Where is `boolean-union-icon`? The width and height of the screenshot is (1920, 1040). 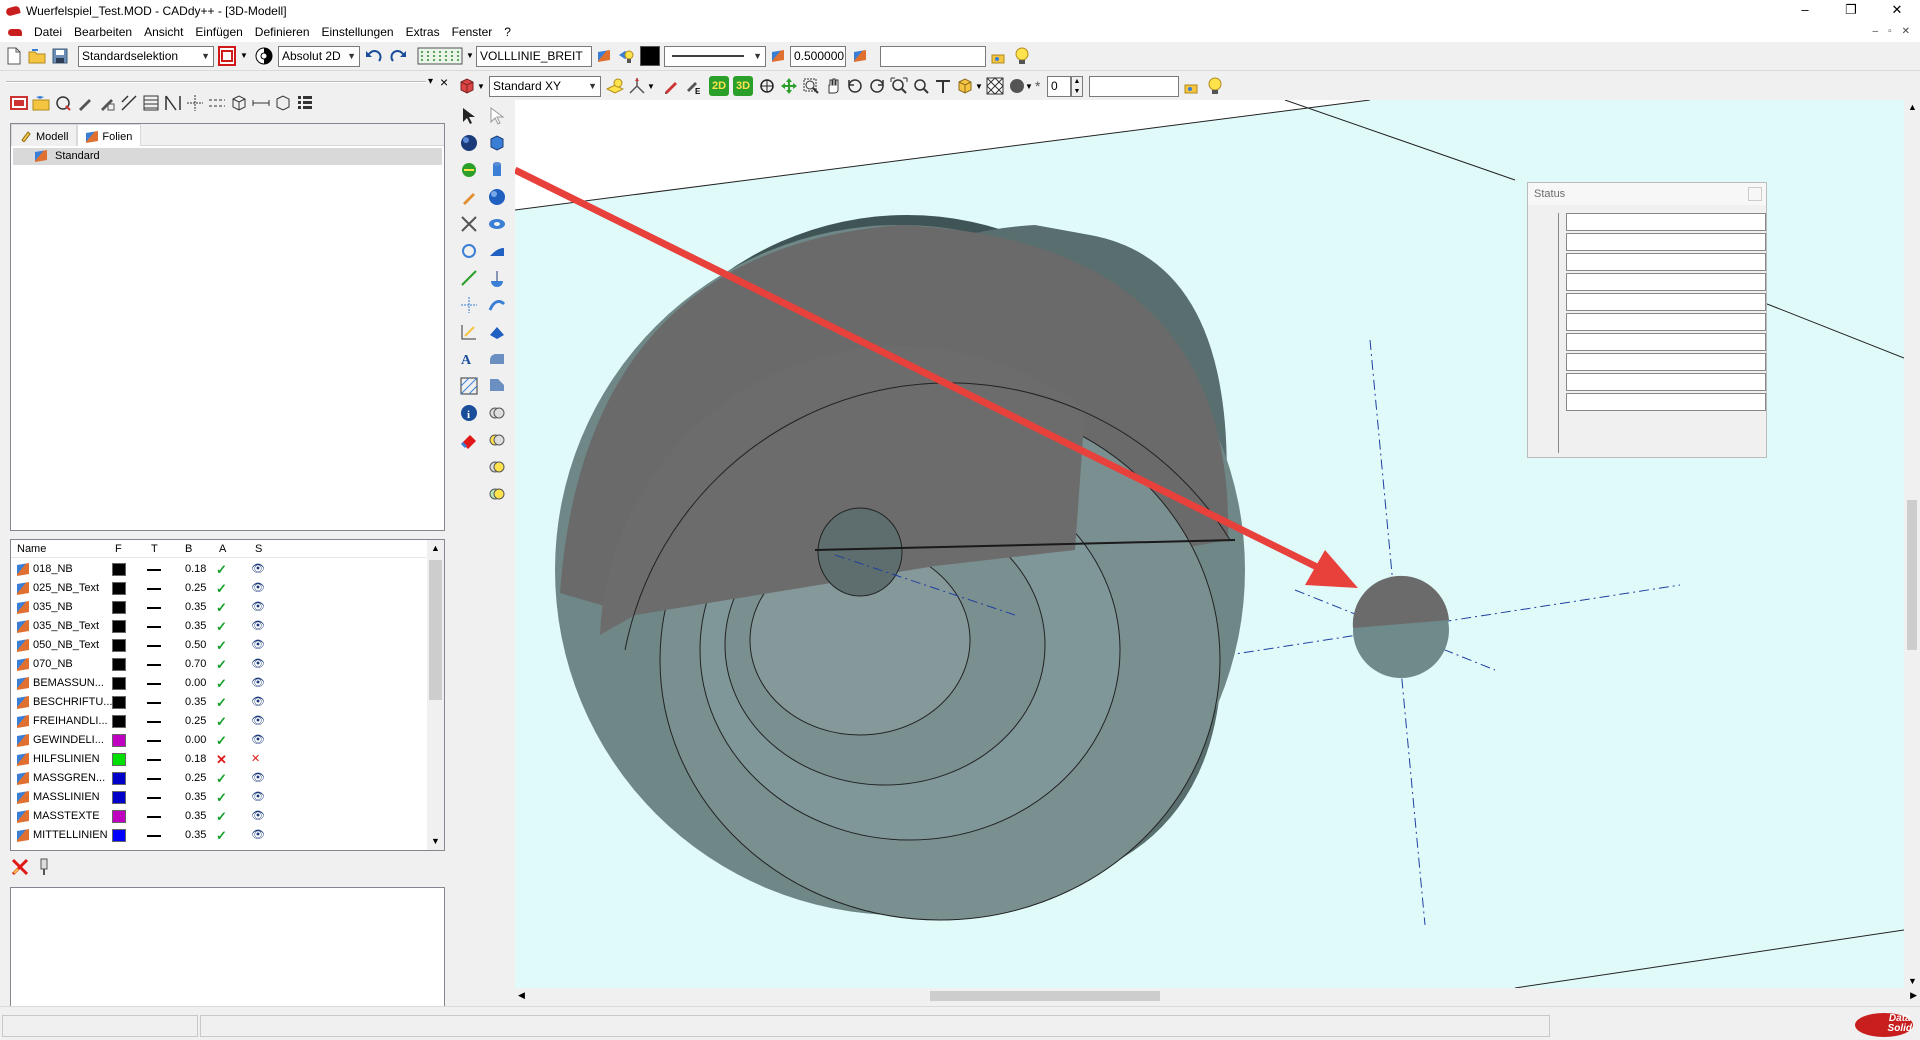
boolean-union-icon is located at coordinates (497, 413).